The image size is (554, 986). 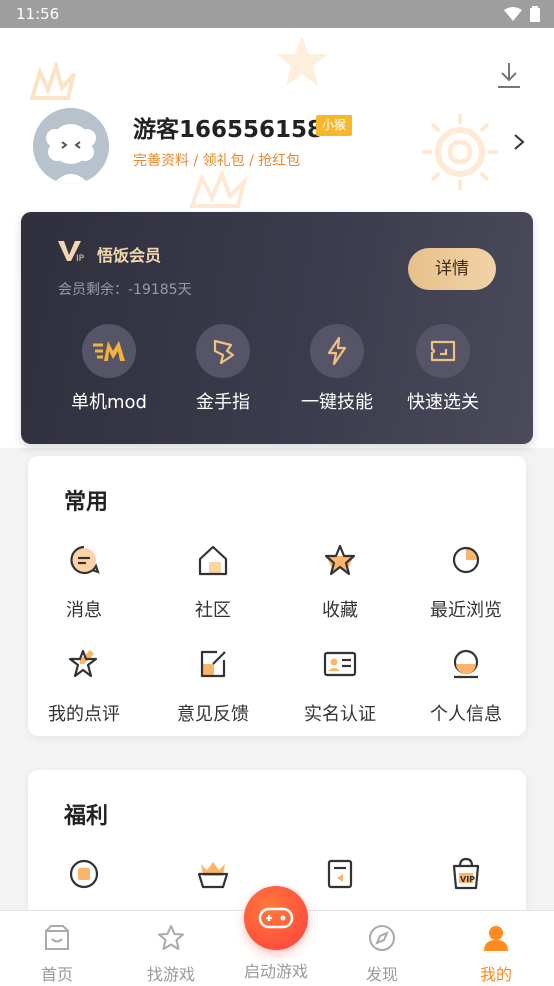 I want to click on coin-icon, so click(x=84, y=874).